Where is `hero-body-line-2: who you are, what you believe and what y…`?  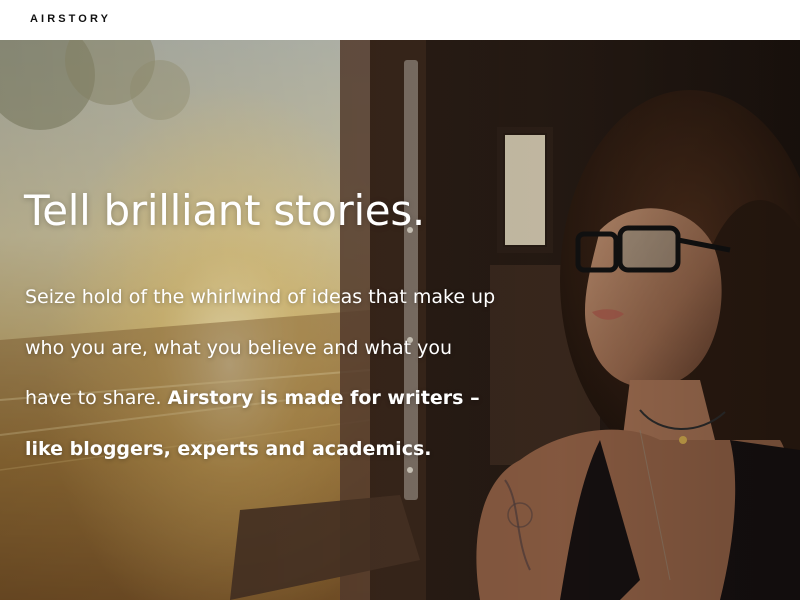
hero-body-line-2: who you are, what you believe and what y… is located at coordinates (239, 347).